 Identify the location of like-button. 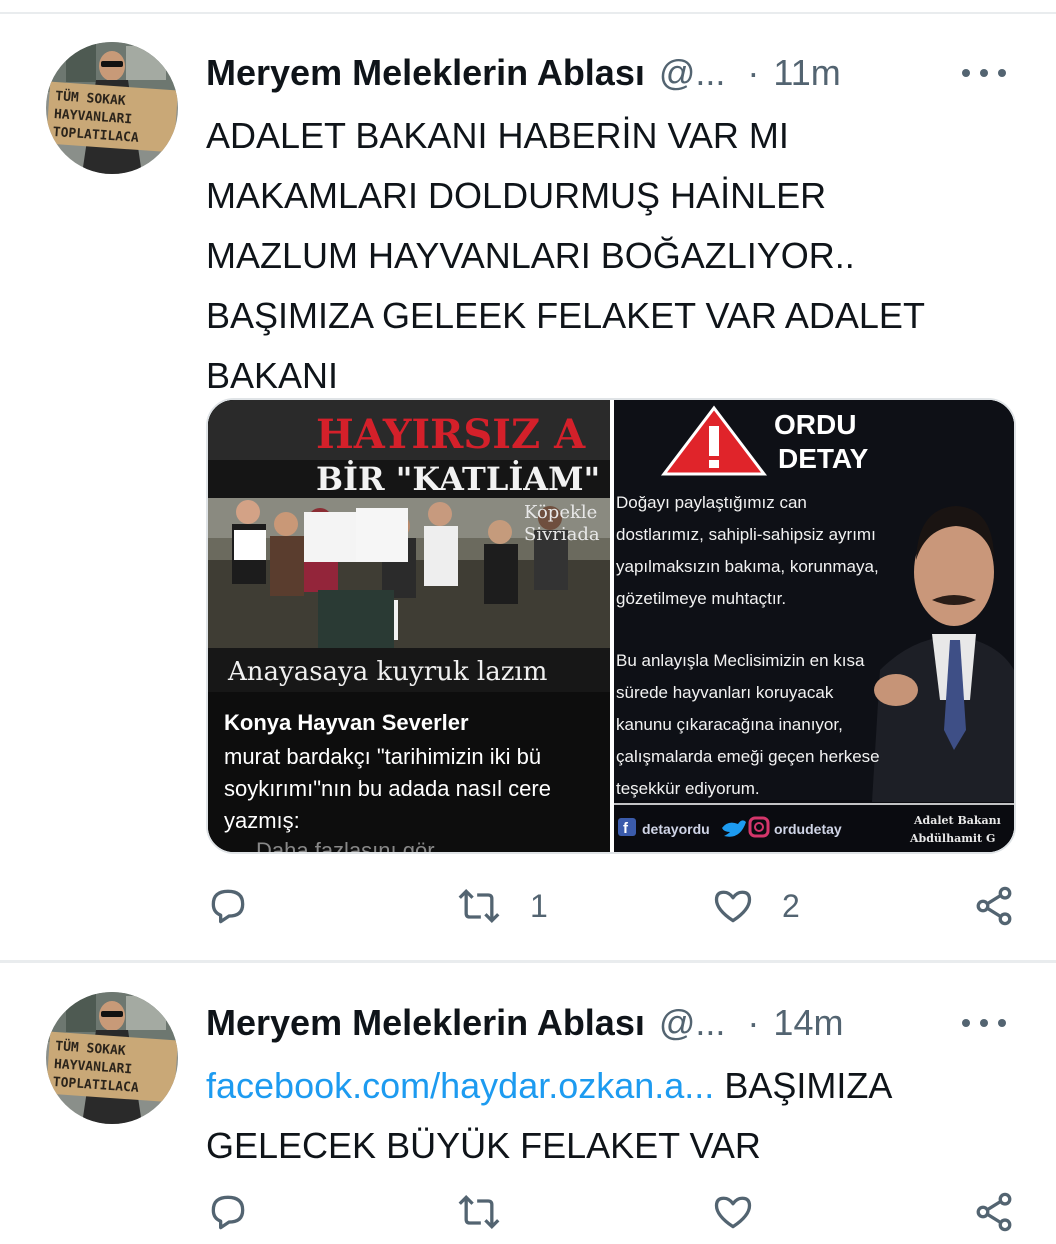
(733, 1212).